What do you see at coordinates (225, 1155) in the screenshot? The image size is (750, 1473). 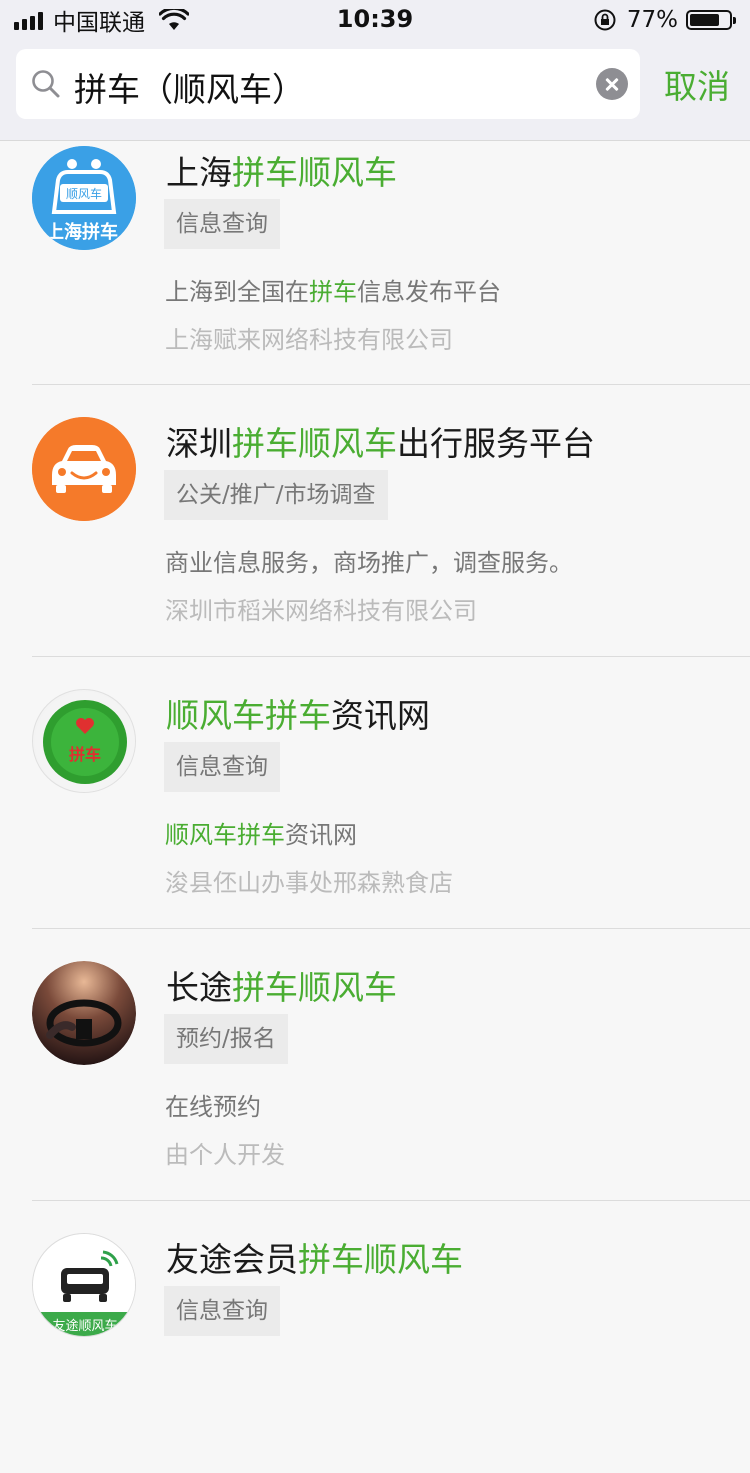 I see `developer-name: 由个人开发` at bounding box center [225, 1155].